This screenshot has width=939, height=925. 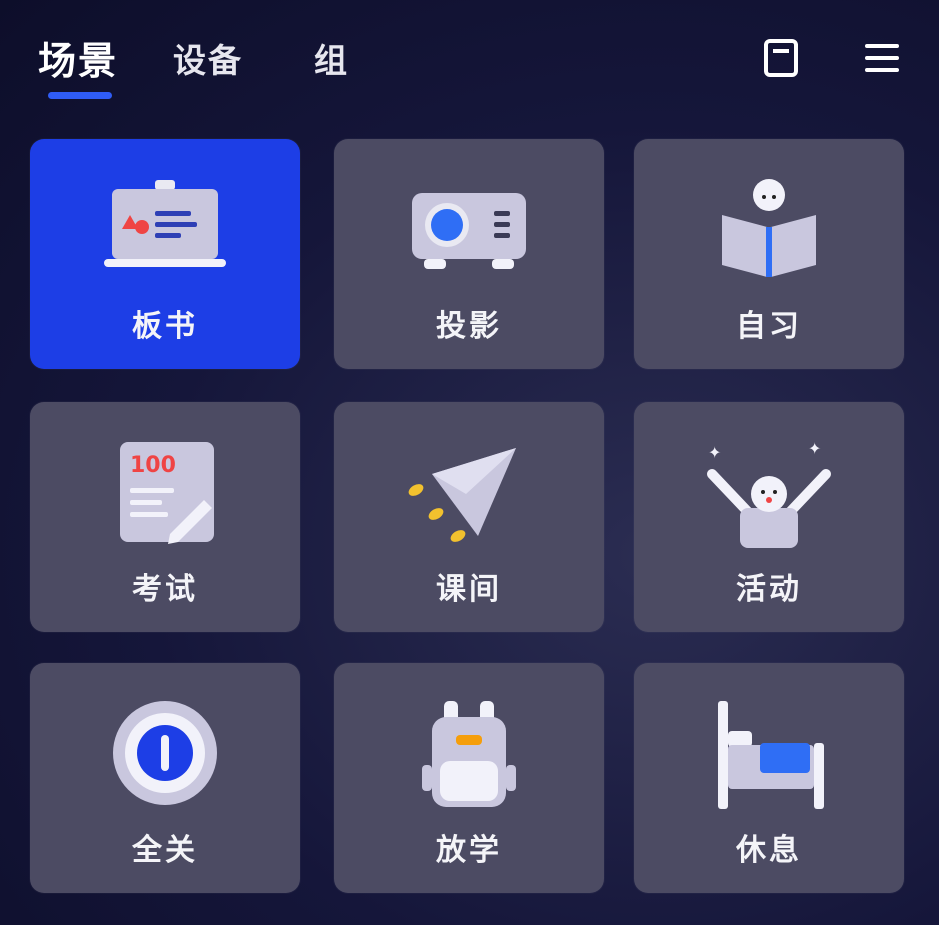 I want to click on scene-tile-break: 课间, so click(x=469, y=517).